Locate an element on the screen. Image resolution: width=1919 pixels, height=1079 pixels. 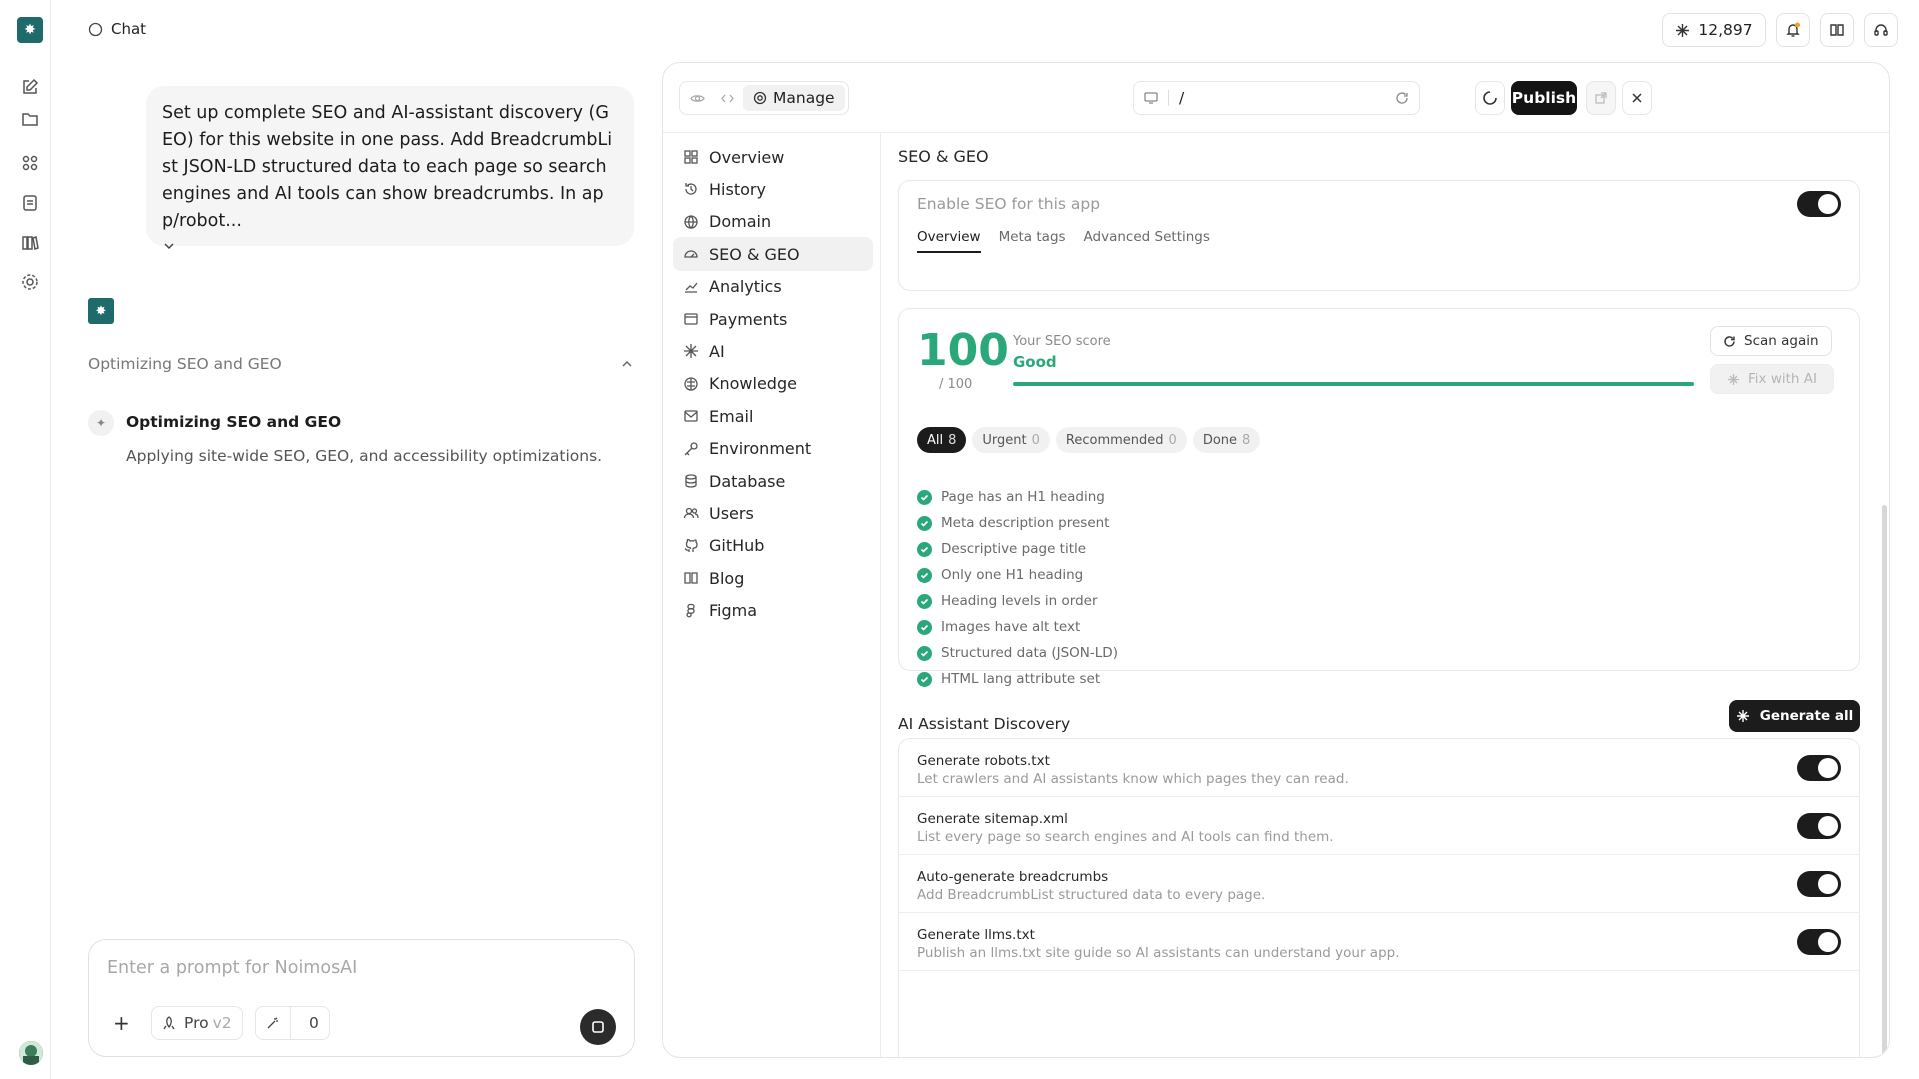
nav-item-analytics: Analytics is located at coordinates (773, 287).